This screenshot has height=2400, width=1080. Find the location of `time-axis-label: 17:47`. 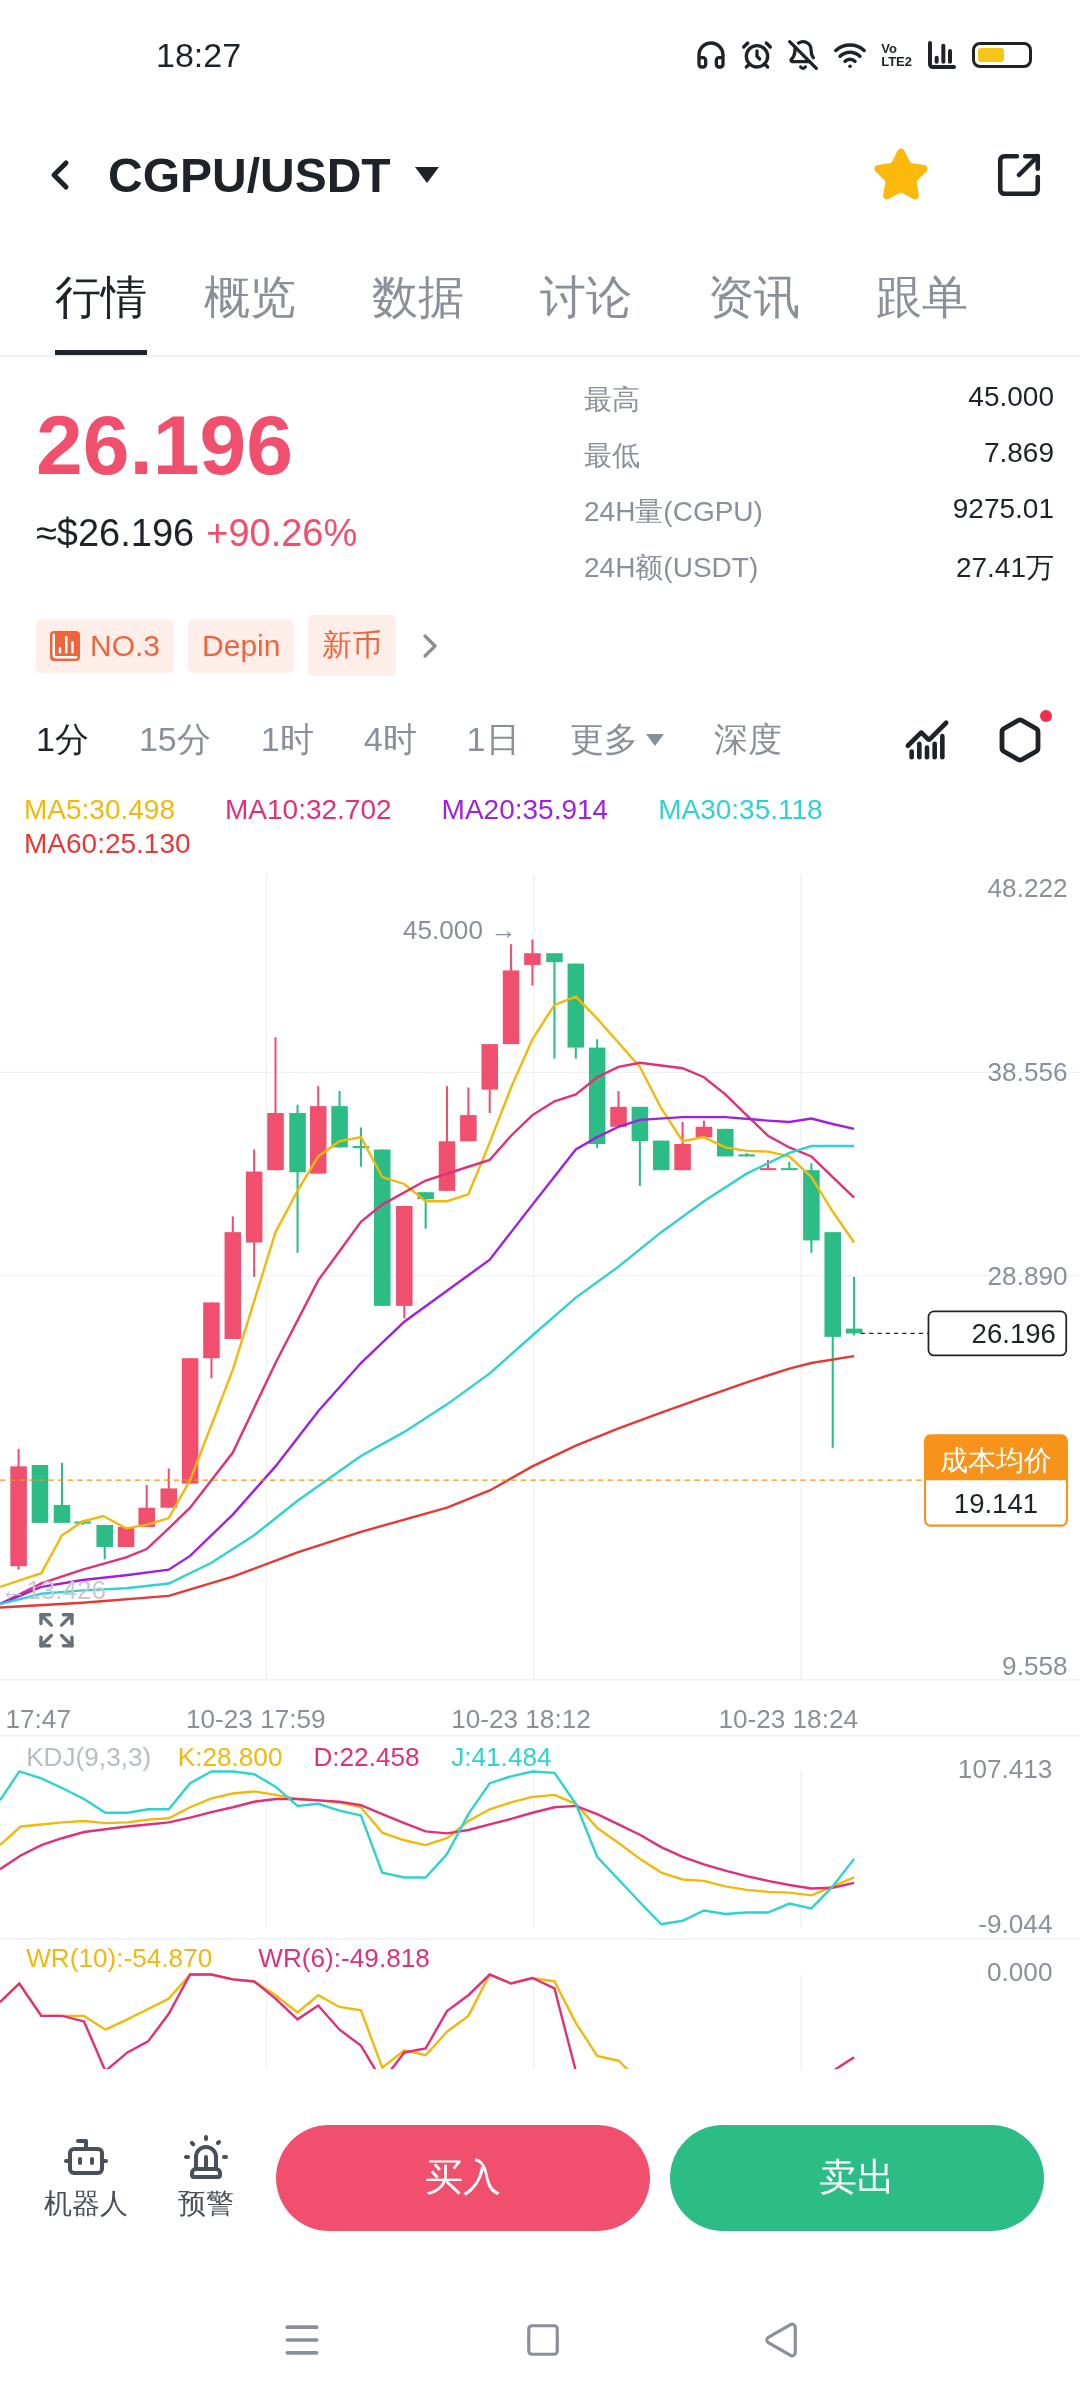

time-axis-label: 17:47 is located at coordinates (38, 1719).